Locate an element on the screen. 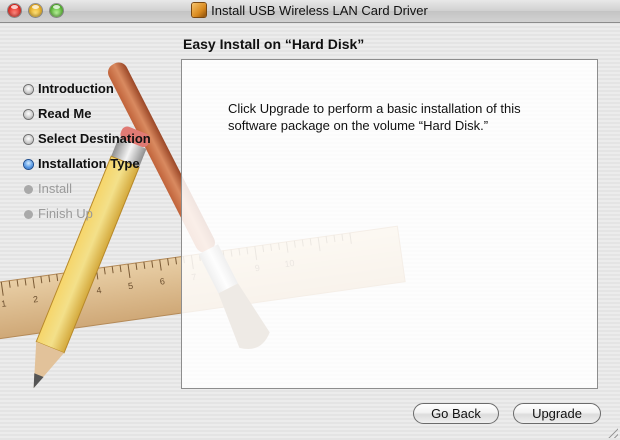 This screenshot has width=620, height=440. window-title: Install USB Wireless LAN Card Driver is located at coordinates (319, 10).